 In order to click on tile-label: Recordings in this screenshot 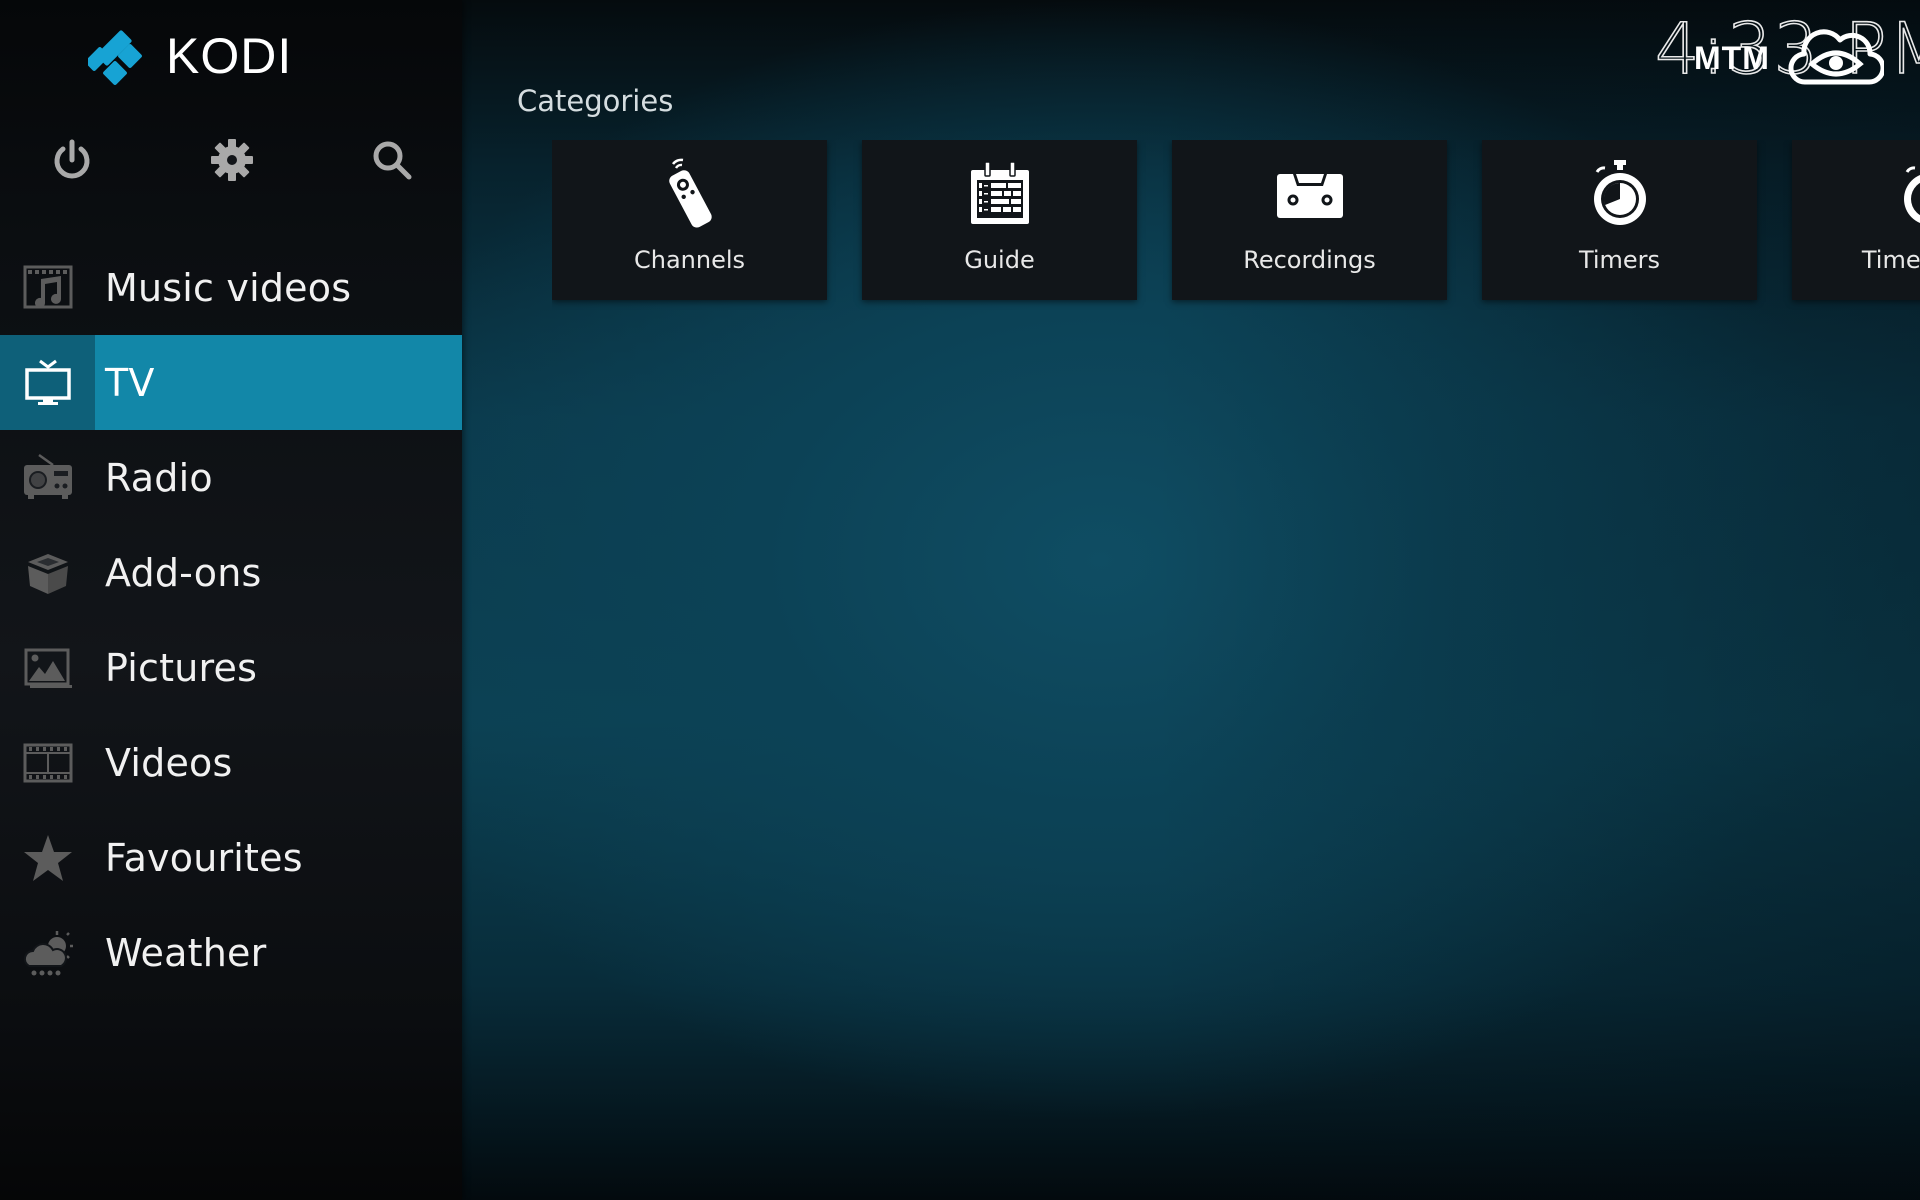, I will do `click(1309, 260)`.